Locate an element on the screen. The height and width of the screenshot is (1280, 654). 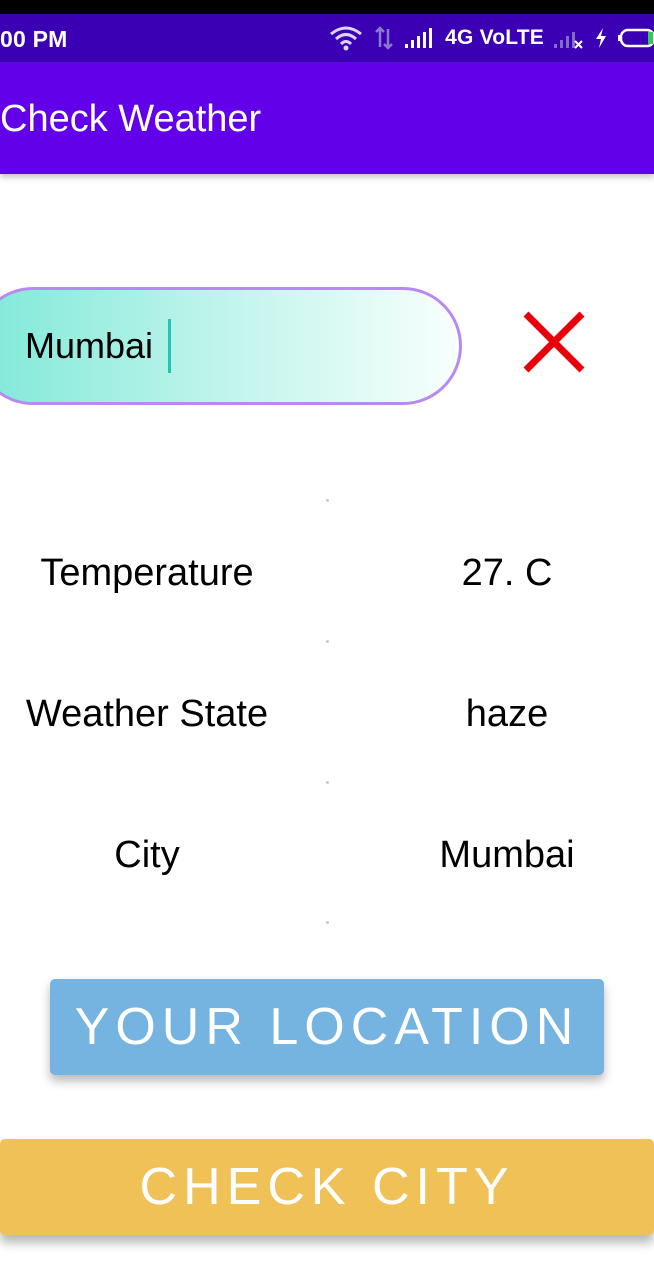
no-signal-icon is located at coordinates (569, 38).